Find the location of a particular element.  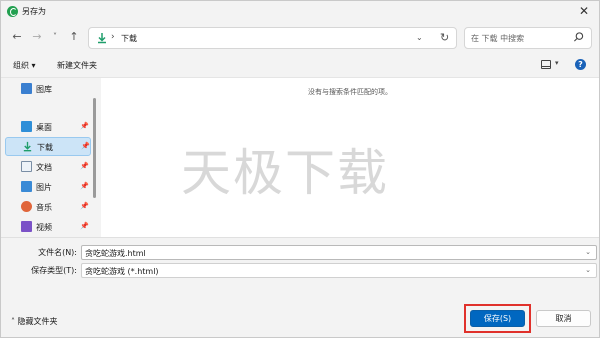

search-placeholder: 在 下载 中搜索 is located at coordinates (498, 38).